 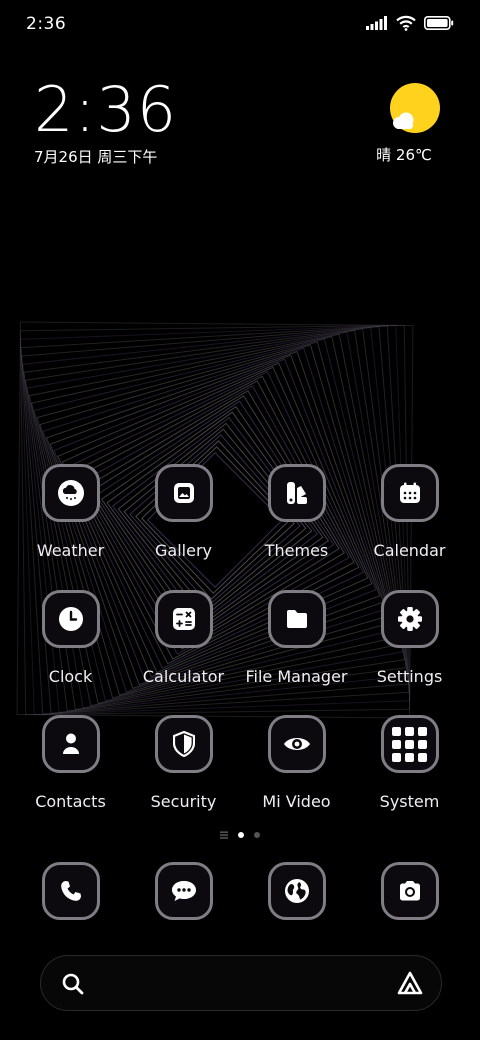 I want to click on widget-time: 2:36, so click(x=106, y=109).